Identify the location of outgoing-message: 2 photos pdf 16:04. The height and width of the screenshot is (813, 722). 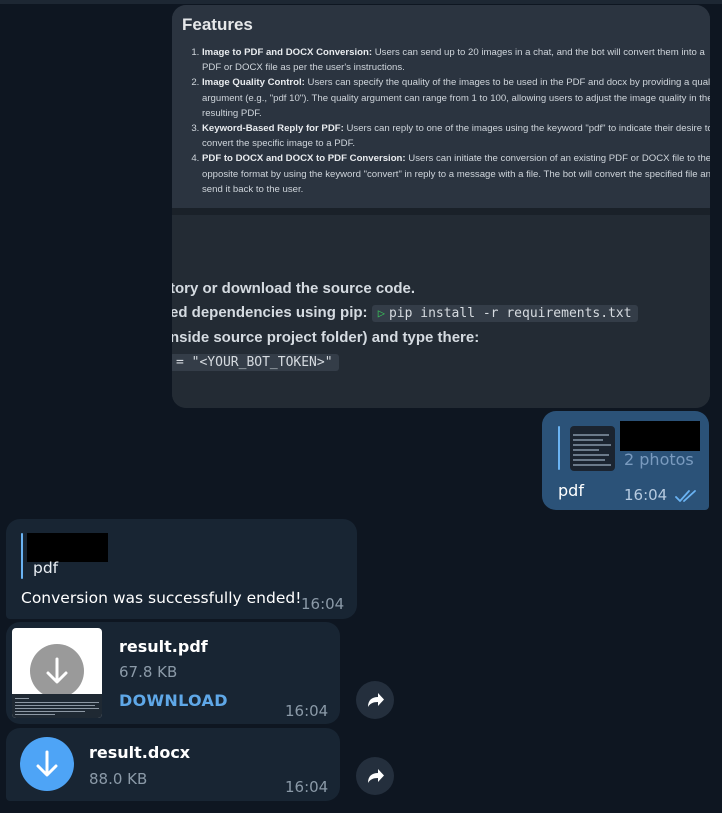
(625, 460).